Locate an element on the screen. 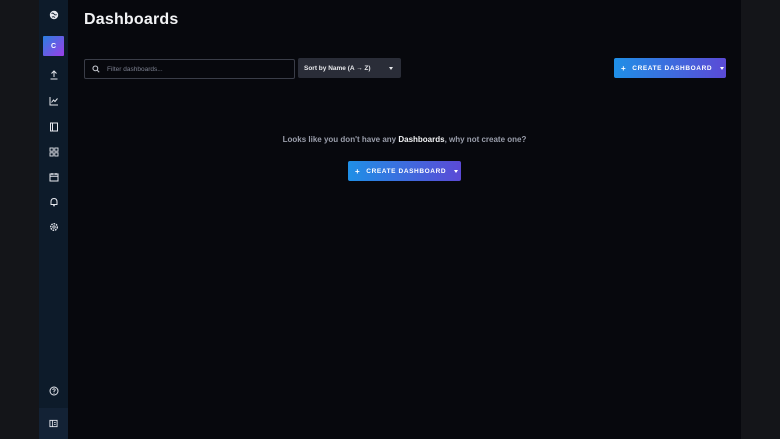  page-title: Dashboards is located at coordinates (131, 19).